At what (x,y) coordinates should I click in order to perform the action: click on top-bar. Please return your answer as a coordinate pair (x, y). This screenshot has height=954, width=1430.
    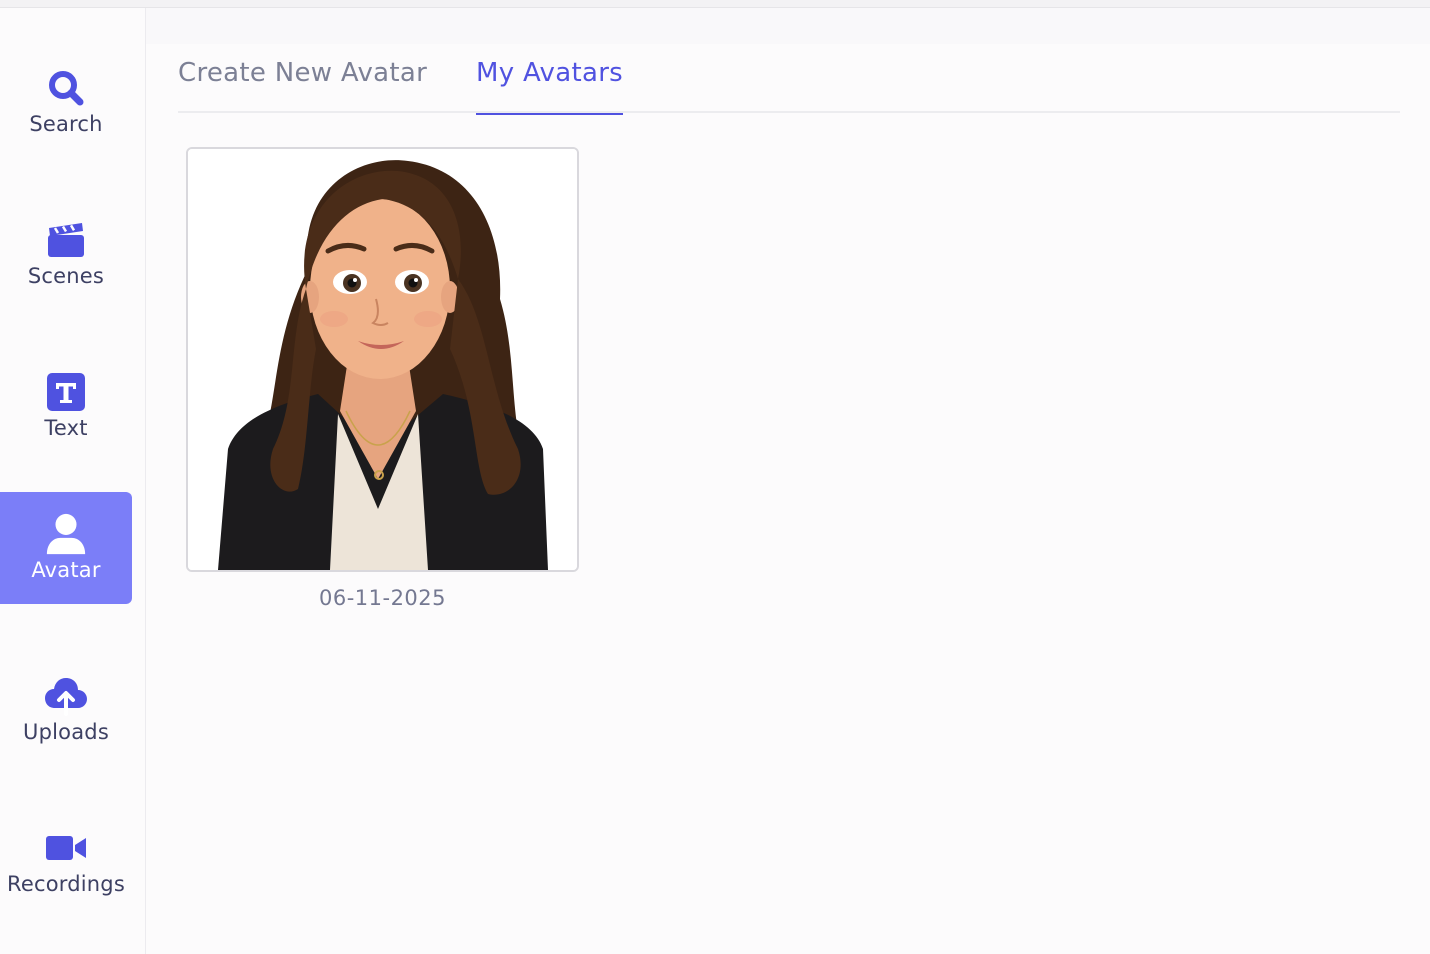
    Looking at the image, I should click on (715, 4).